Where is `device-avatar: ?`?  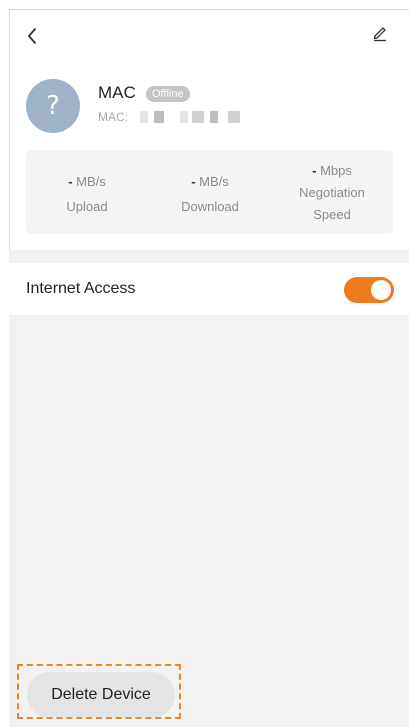 device-avatar: ? is located at coordinates (53, 106).